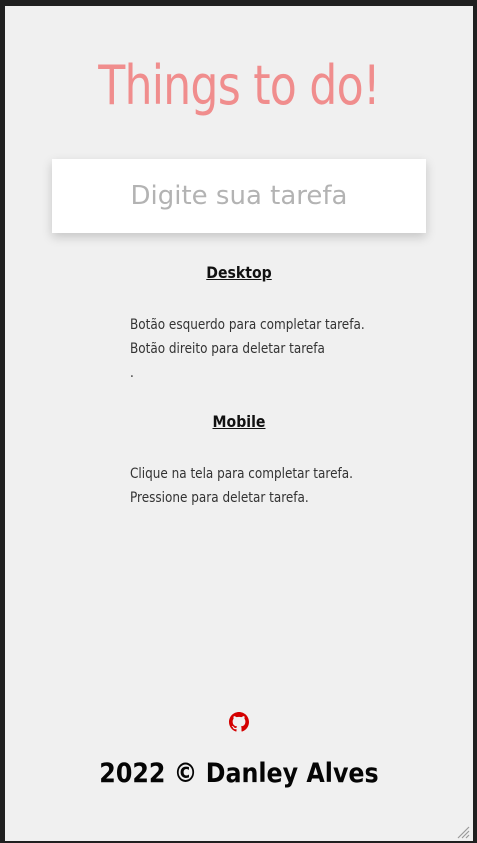  I want to click on mobile-heading: Mobile, so click(239, 421).